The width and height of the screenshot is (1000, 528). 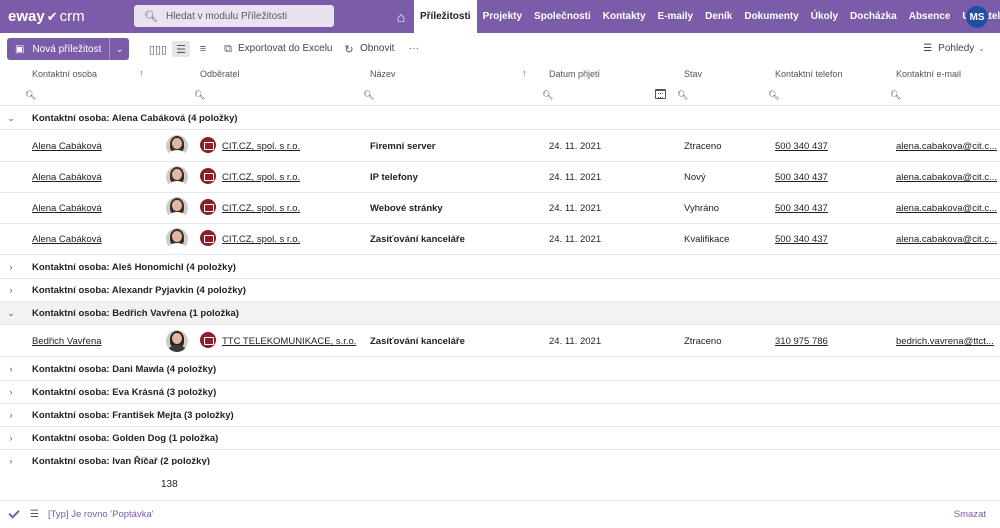 What do you see at coordinates (801, 341) in the screenshot?
I see `phone-link: 310 975 786` at bounding box center [801, 341].